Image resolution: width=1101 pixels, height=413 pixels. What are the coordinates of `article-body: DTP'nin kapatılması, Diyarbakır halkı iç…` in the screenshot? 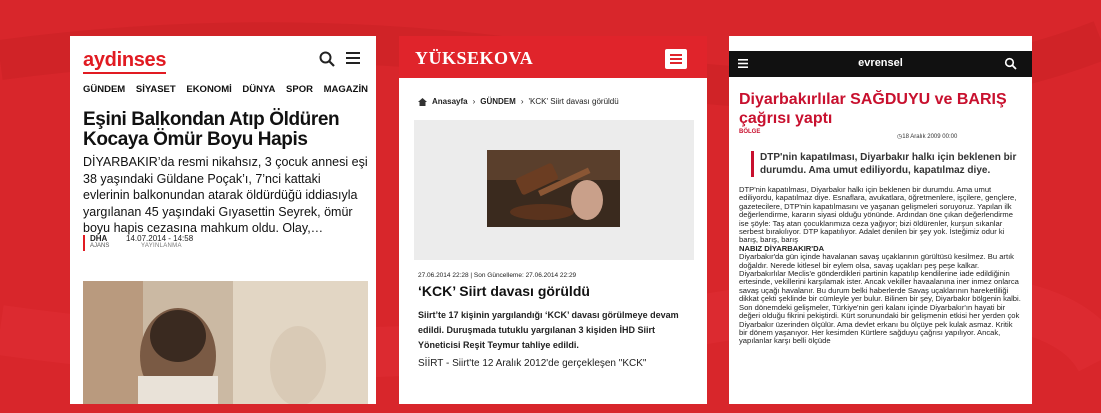 It's located at (880, 265).